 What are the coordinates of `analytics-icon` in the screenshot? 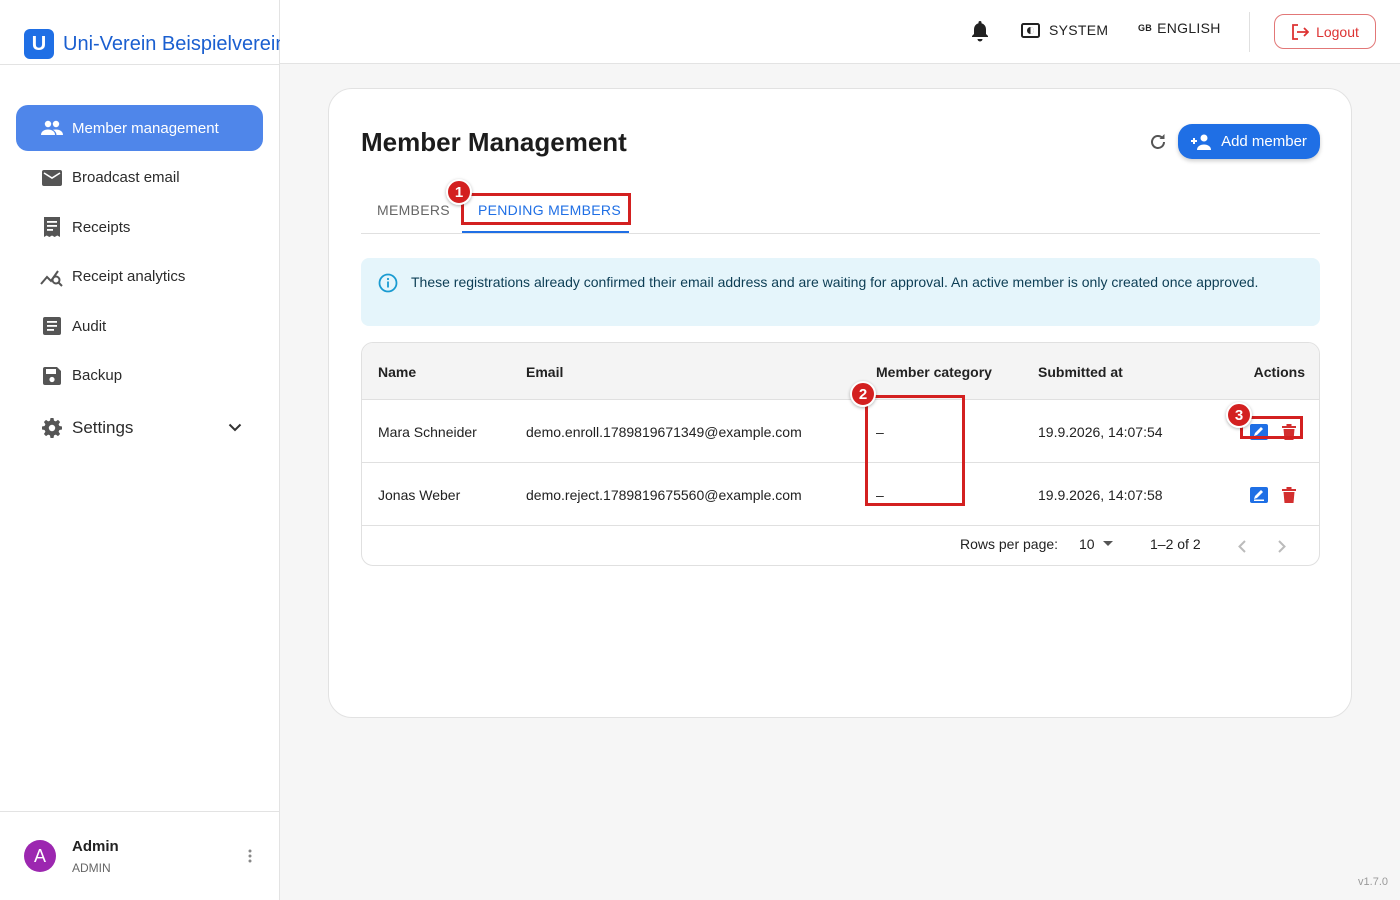 It's located at (52, 277).